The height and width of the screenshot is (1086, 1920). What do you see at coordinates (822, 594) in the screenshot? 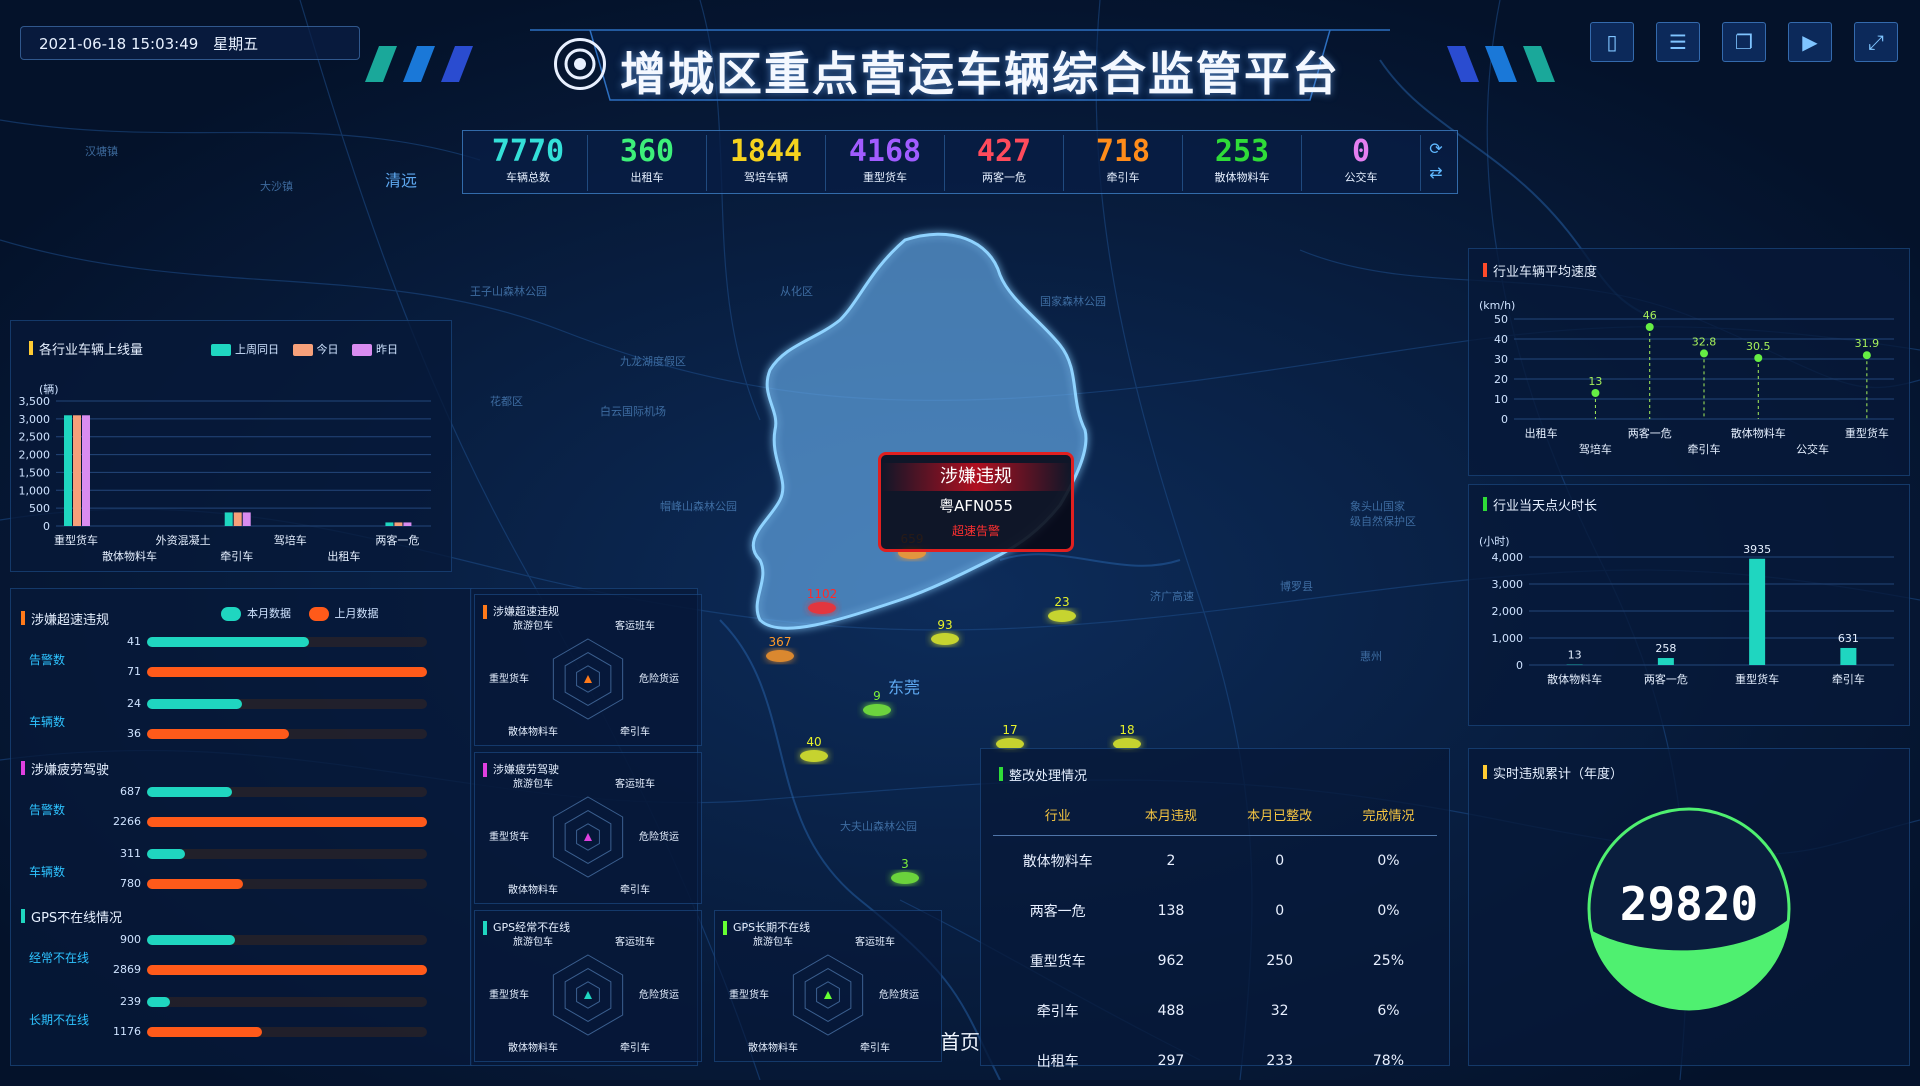
I see `marker-label: 1102` at bounding box center [822, 594].